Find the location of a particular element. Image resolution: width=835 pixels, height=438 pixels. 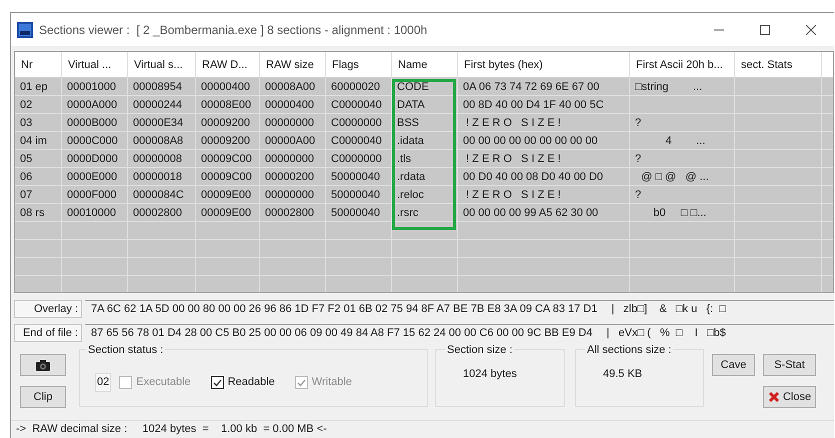

table-cell: DATA is located at coordinates (425, 105).